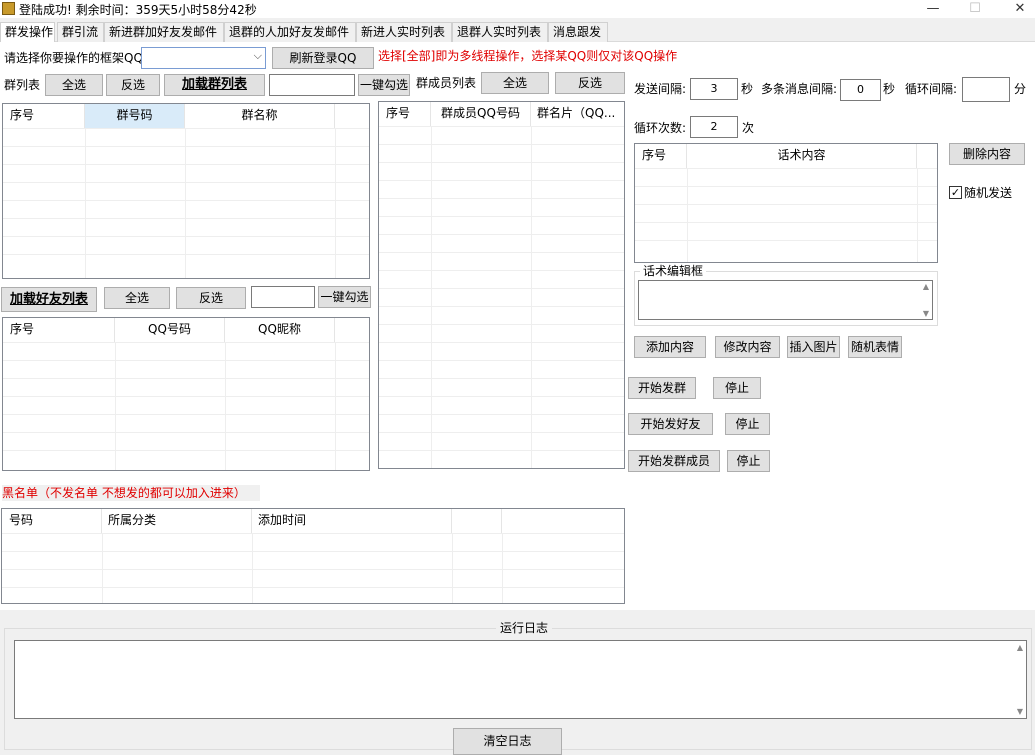 The width and height of the screenshot is (1035, 755). What do you see at coordinates (80, 32) in the screenshot?
I see `tab-group-traffic: 群引流` at bounding box center [80, 32].